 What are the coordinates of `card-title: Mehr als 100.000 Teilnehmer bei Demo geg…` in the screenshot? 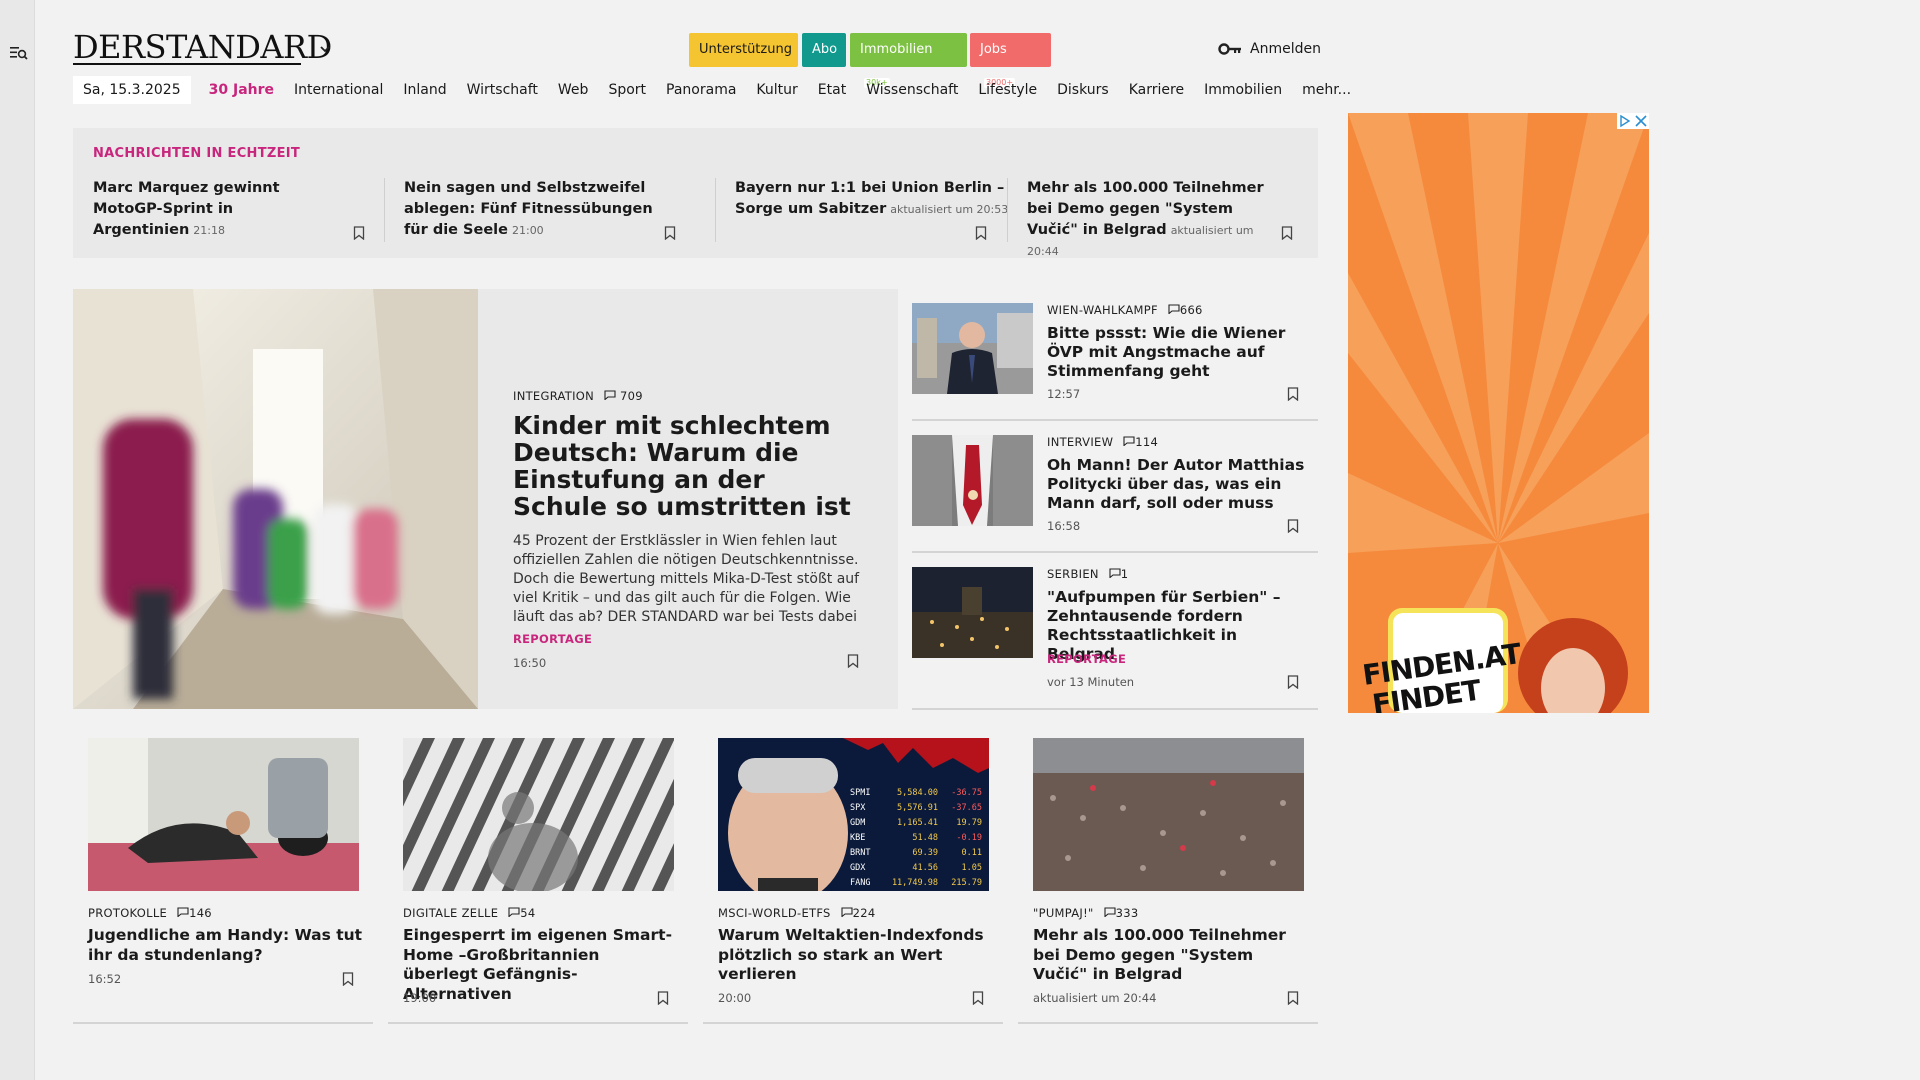 It's located at (1170, 955).